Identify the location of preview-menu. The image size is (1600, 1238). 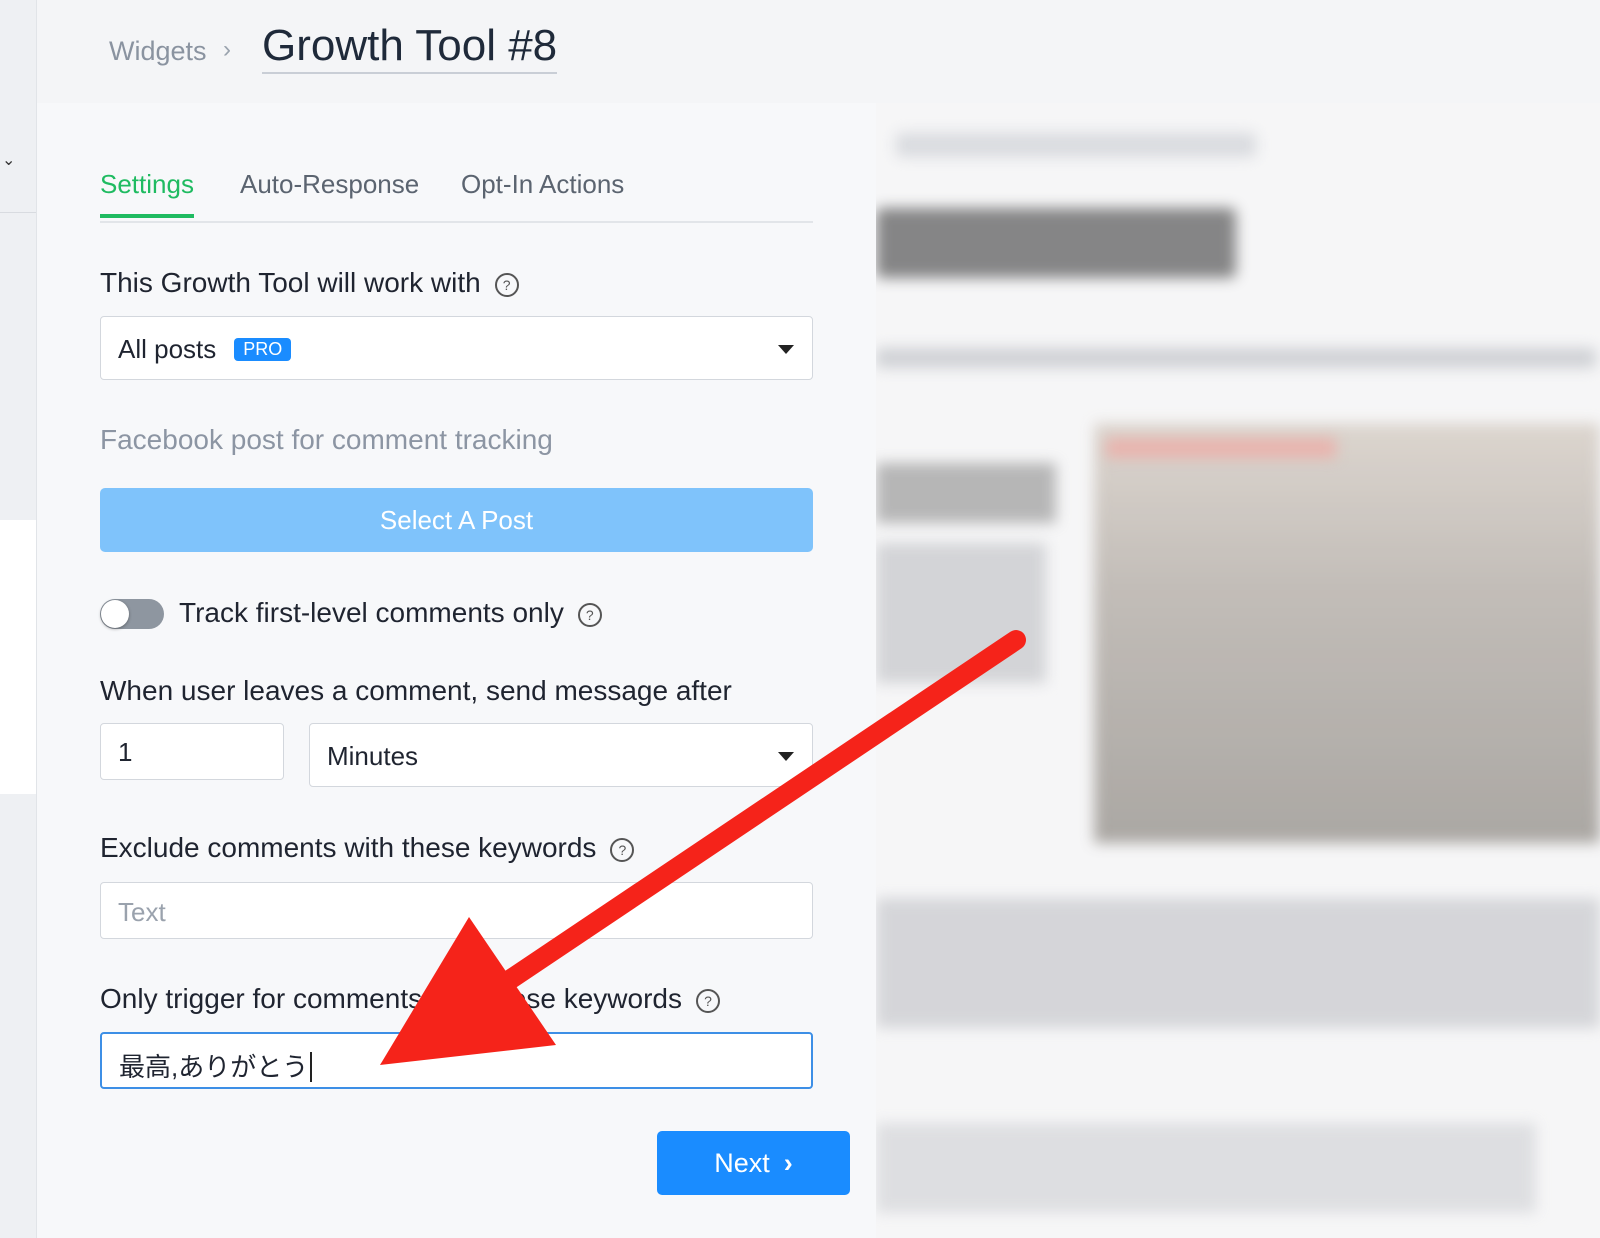
(1236, 358).